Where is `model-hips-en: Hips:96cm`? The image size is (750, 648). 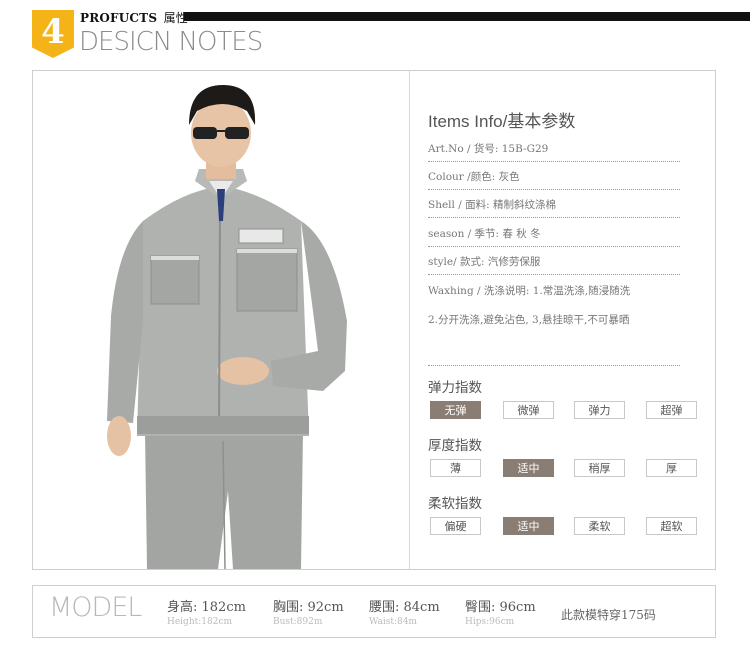 model-hips-en: Hips:96cm is located at coordinates (490, 622).